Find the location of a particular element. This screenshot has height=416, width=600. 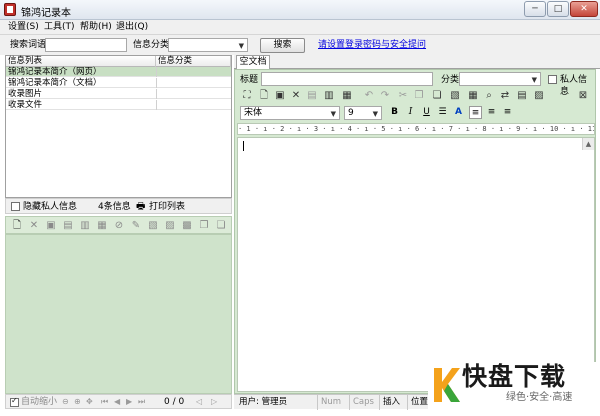

private-checkbox is located at coordinates (552, 79).